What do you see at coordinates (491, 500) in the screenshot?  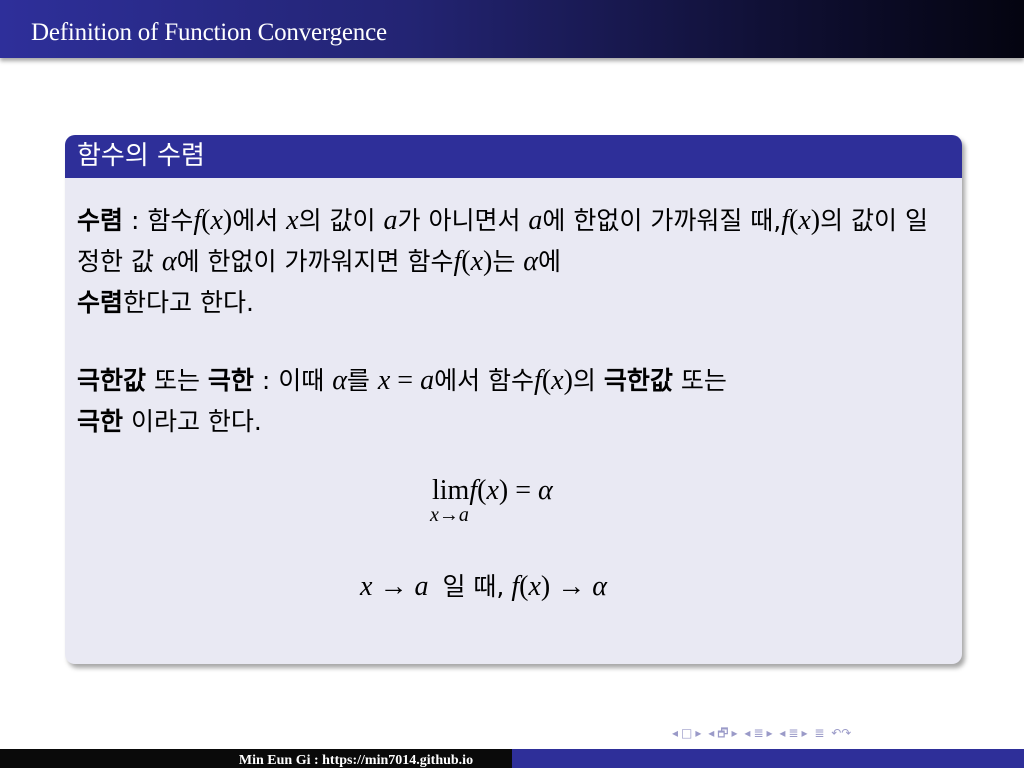 I see `limit-equation: lim x→a f(x) = α` at bounding box center [491, 500].